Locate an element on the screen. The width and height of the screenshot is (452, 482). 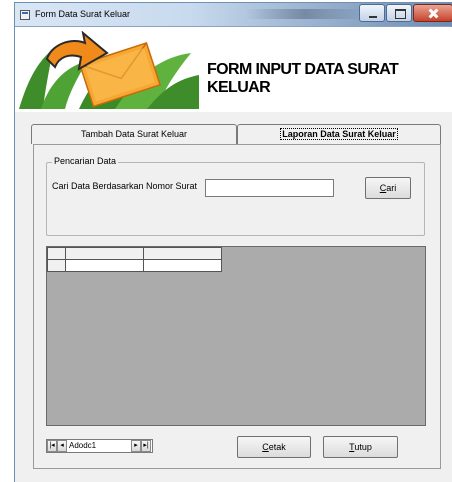
maximize-icon is located at coordinates (399, 13).